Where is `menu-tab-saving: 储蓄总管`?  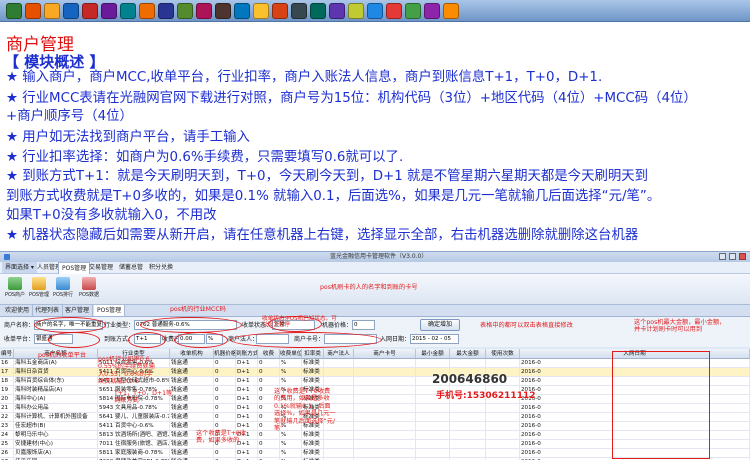
menu-tab-saving: 储蓄总管 is located at coordinates (131, 267).